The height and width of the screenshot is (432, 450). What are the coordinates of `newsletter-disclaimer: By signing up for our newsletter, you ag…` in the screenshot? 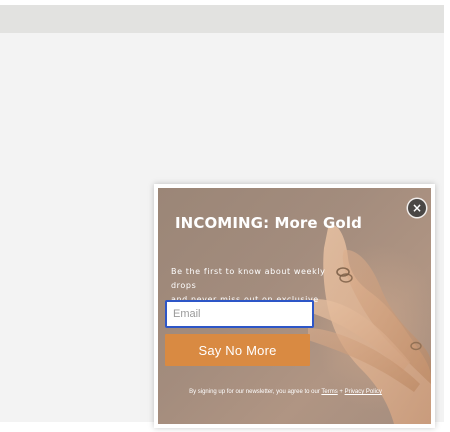 It's located at (285, 392).